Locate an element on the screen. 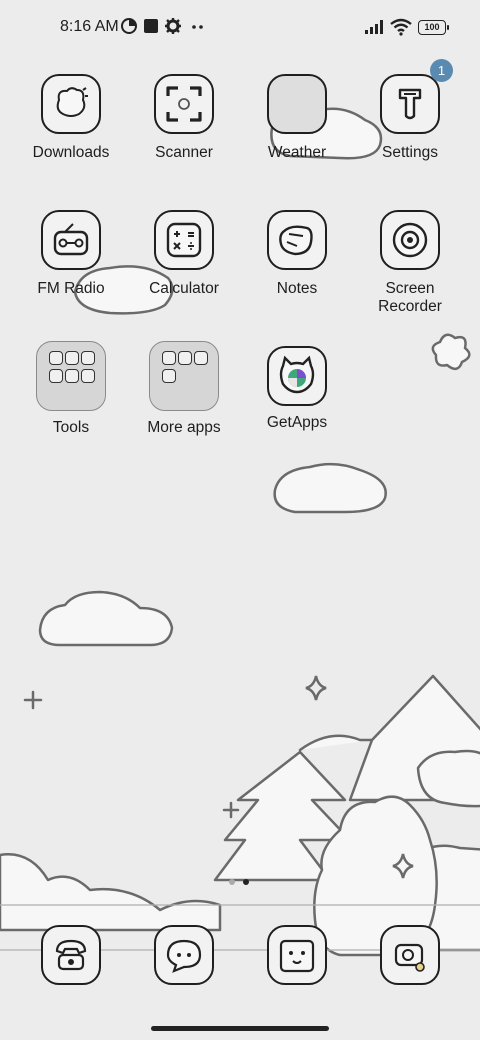 This screenshot has width=480, height=1040. gear-icon is located at coordinates (173, 26).